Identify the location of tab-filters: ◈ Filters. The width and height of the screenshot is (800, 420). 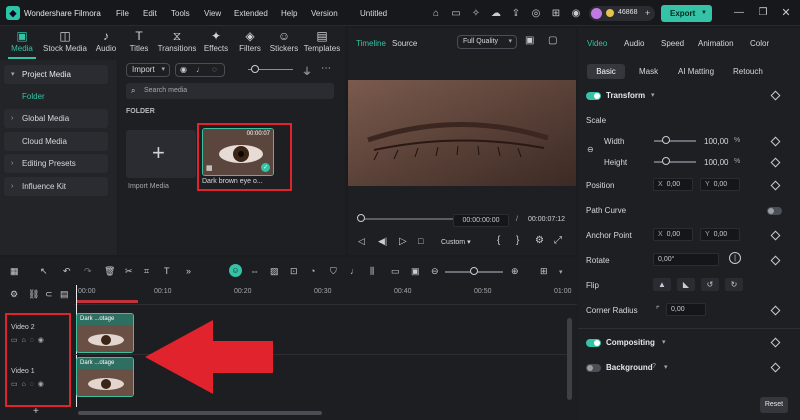
(250, 43).